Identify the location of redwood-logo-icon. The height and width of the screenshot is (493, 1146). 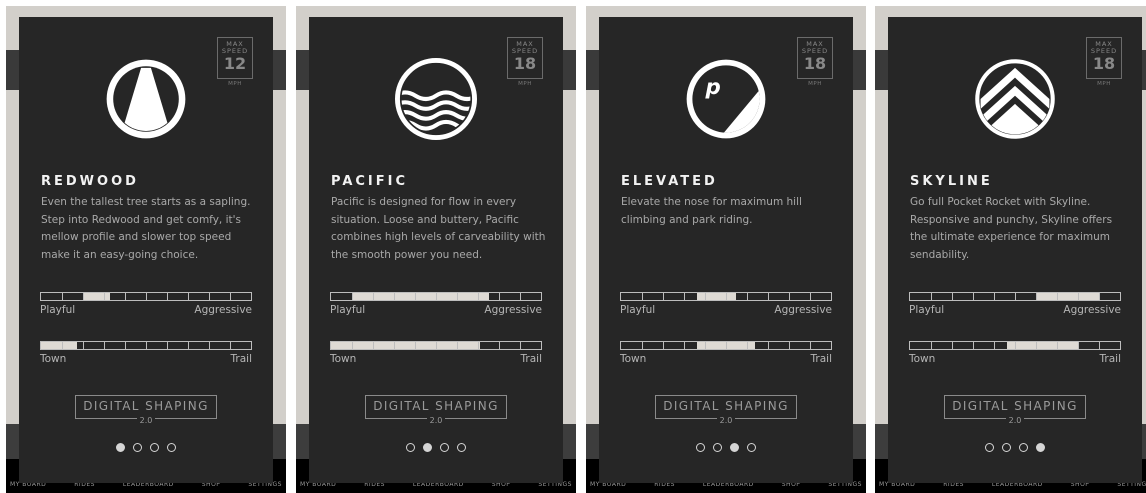
(146, 99).